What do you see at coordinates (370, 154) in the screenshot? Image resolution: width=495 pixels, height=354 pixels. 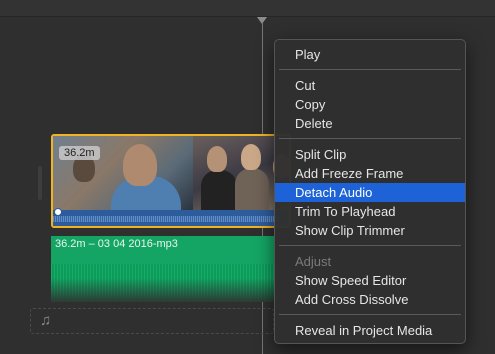 I see `menu-item-split-clip: Split Clip` at bounding box center [370, 154].